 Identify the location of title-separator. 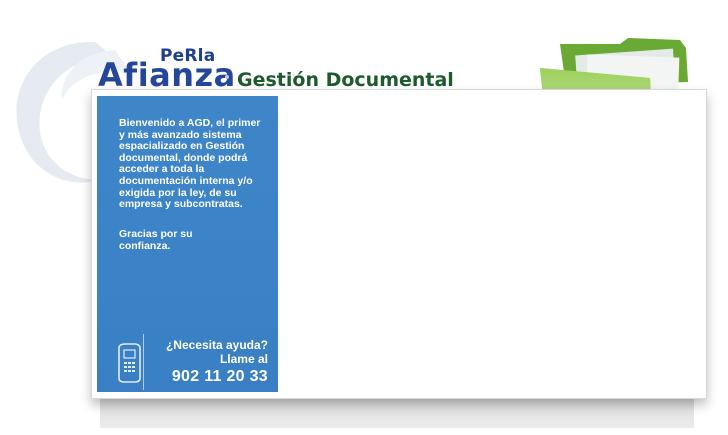
(227, 77).